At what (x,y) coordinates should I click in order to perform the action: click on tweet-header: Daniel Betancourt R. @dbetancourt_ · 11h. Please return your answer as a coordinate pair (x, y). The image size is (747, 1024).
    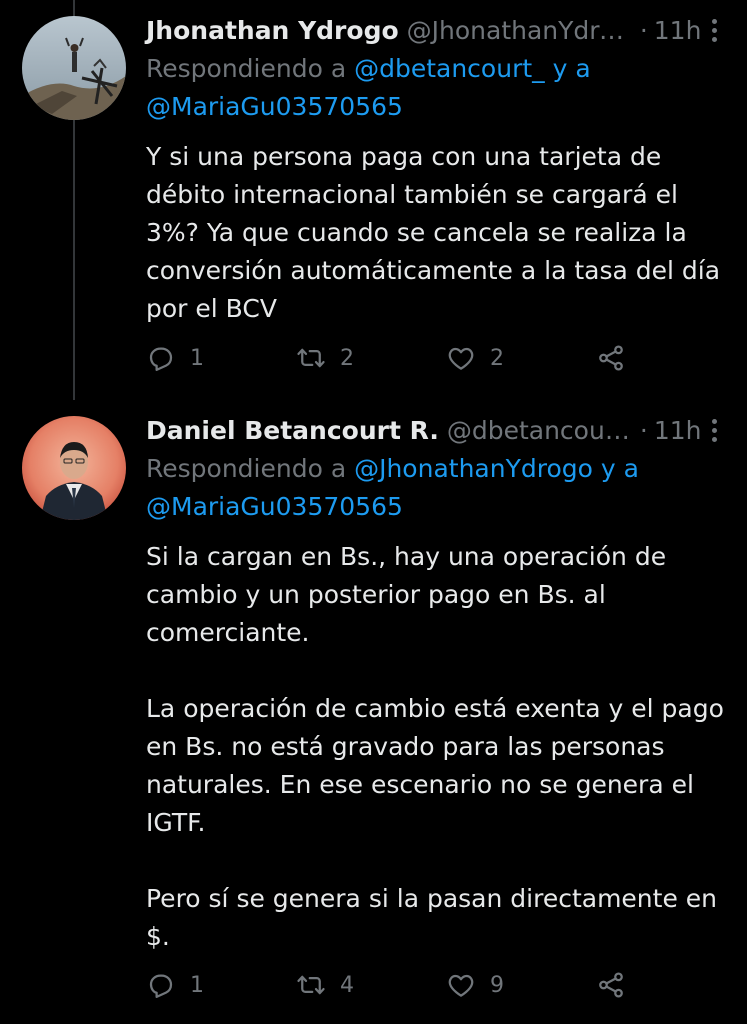
    Looking at the image, I should click on (436, 430).